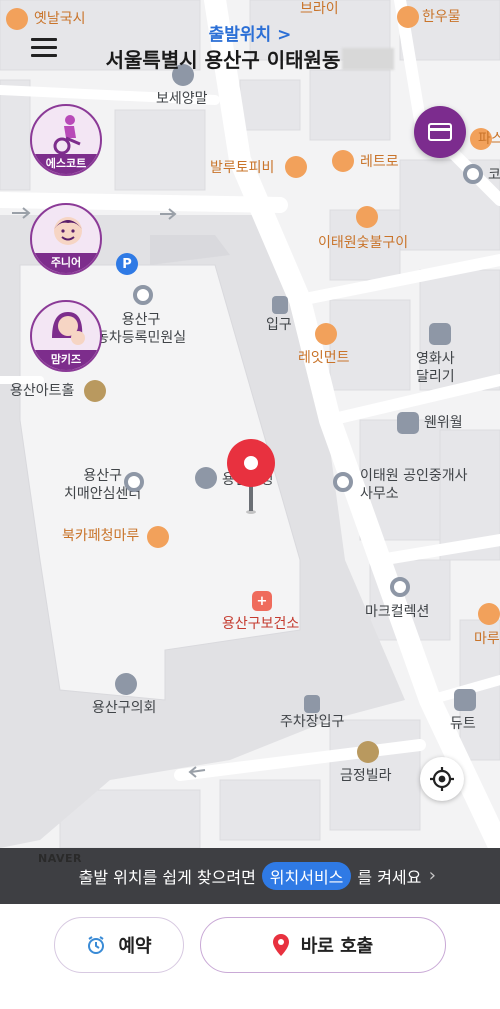 This screenshot has width=500, height=1009. What do you see at coordinates (250, 32) in the screenshot?
I see `pickup-location-label: 출발위치 >` at bounding box center [250, 32].